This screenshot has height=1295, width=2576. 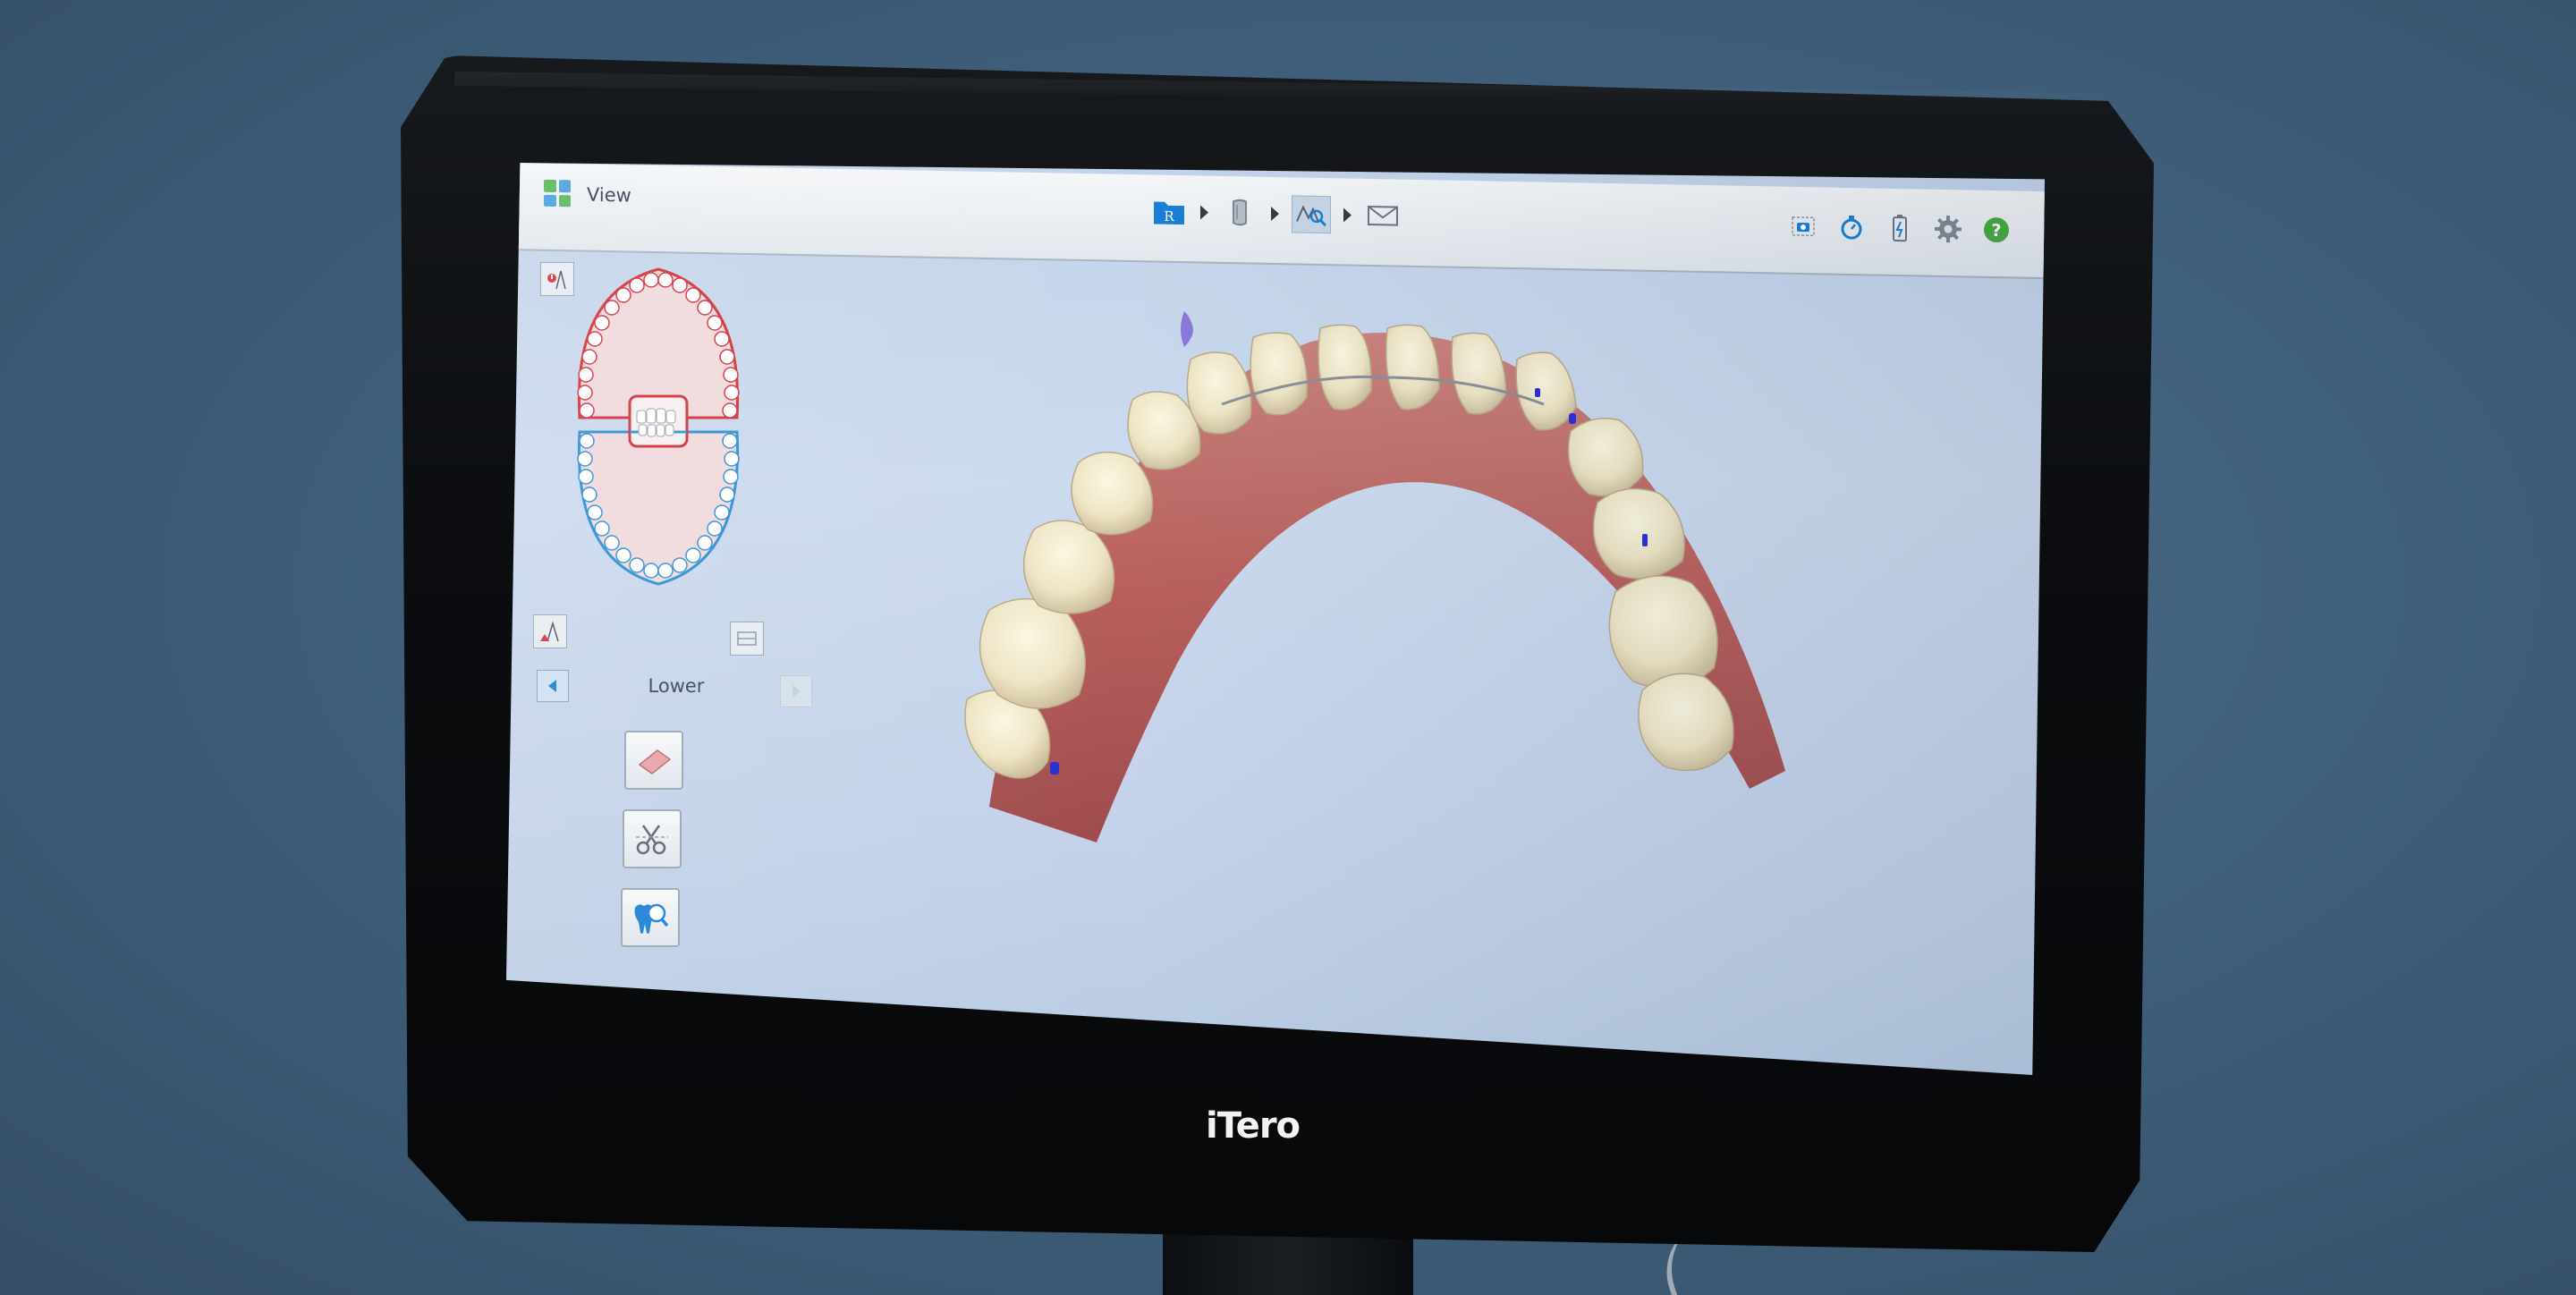 What do you see at coordinates (1253, 1126) in the screenshot?
I see `brand-logo: iTero` at bounding box center [1253, 1126].